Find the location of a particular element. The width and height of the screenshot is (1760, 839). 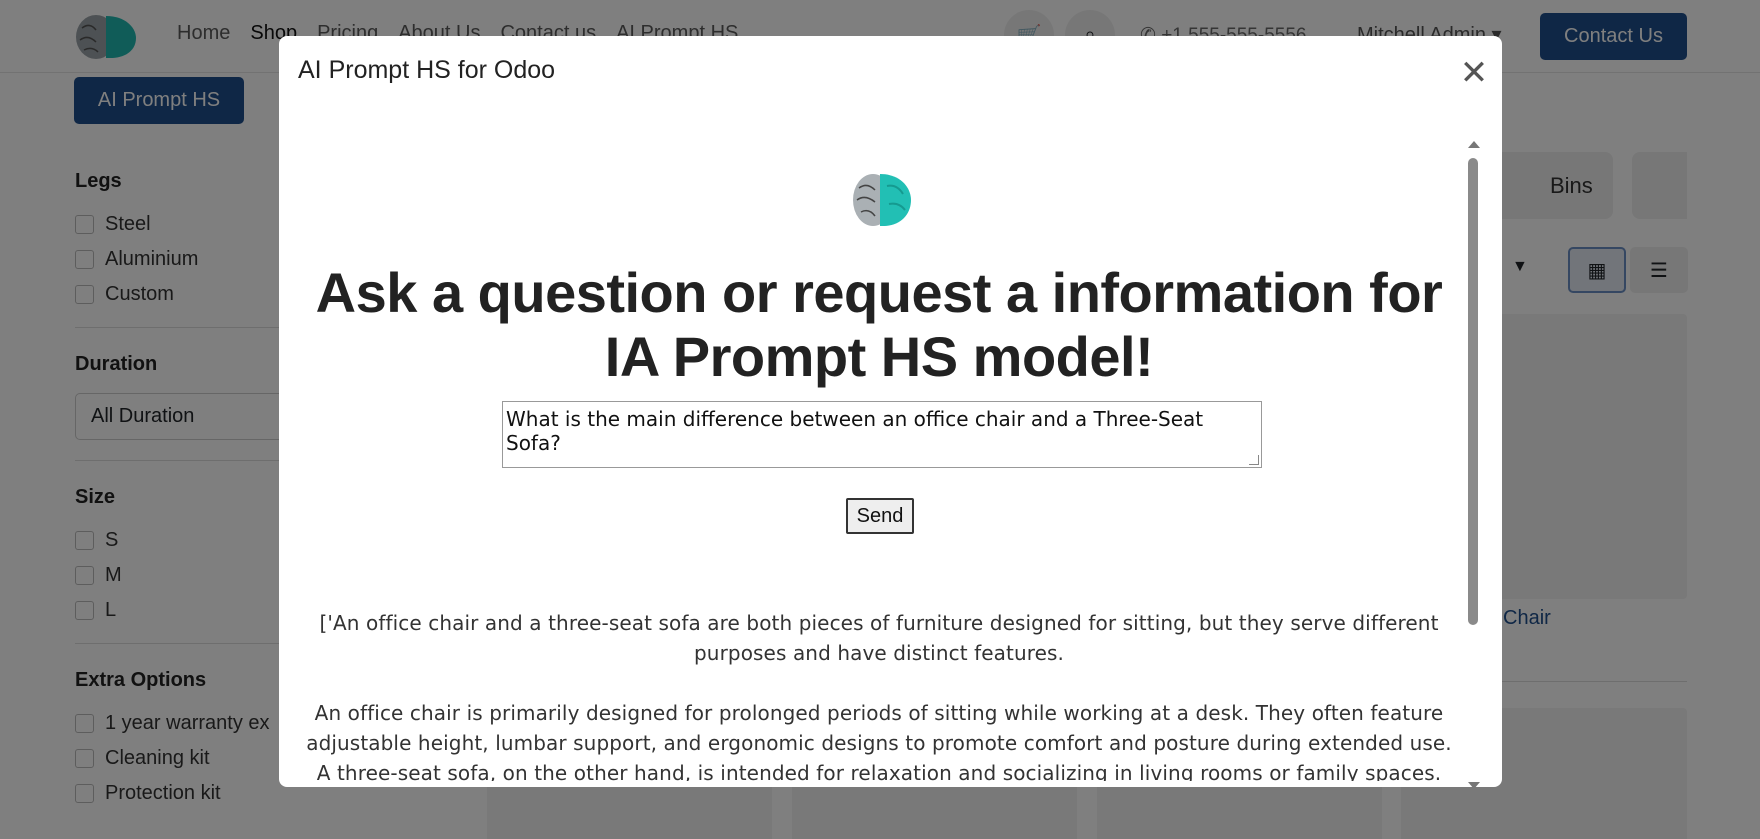

brain-logo-icon is located at coordinates (882, 200).